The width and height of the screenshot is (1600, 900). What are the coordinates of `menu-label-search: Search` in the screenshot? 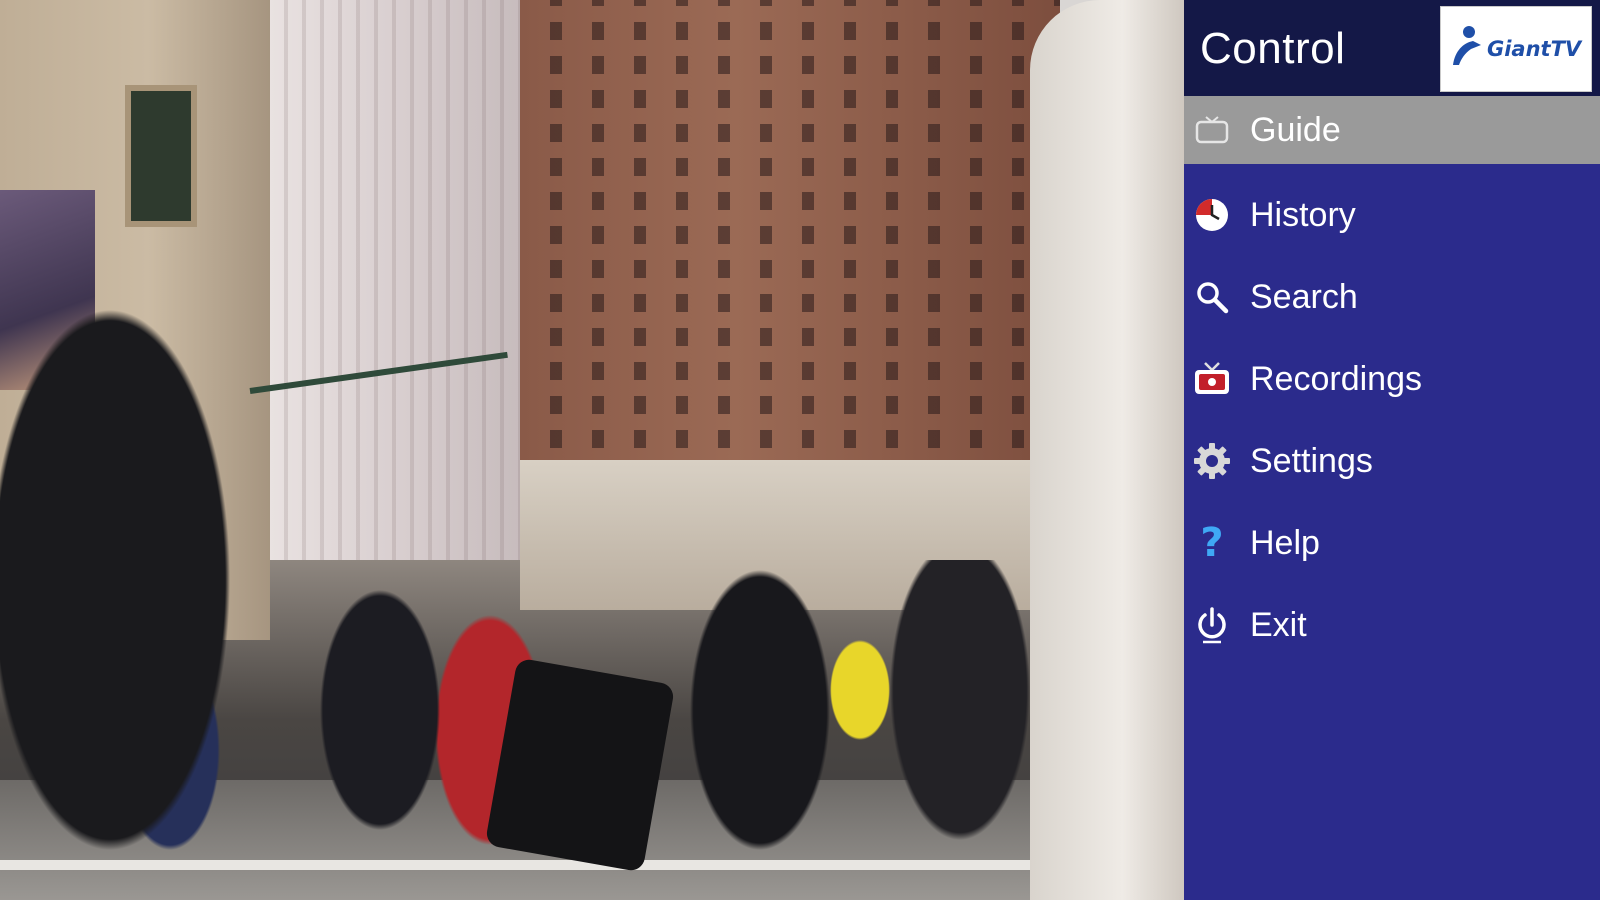 It's located at (1304, 296).